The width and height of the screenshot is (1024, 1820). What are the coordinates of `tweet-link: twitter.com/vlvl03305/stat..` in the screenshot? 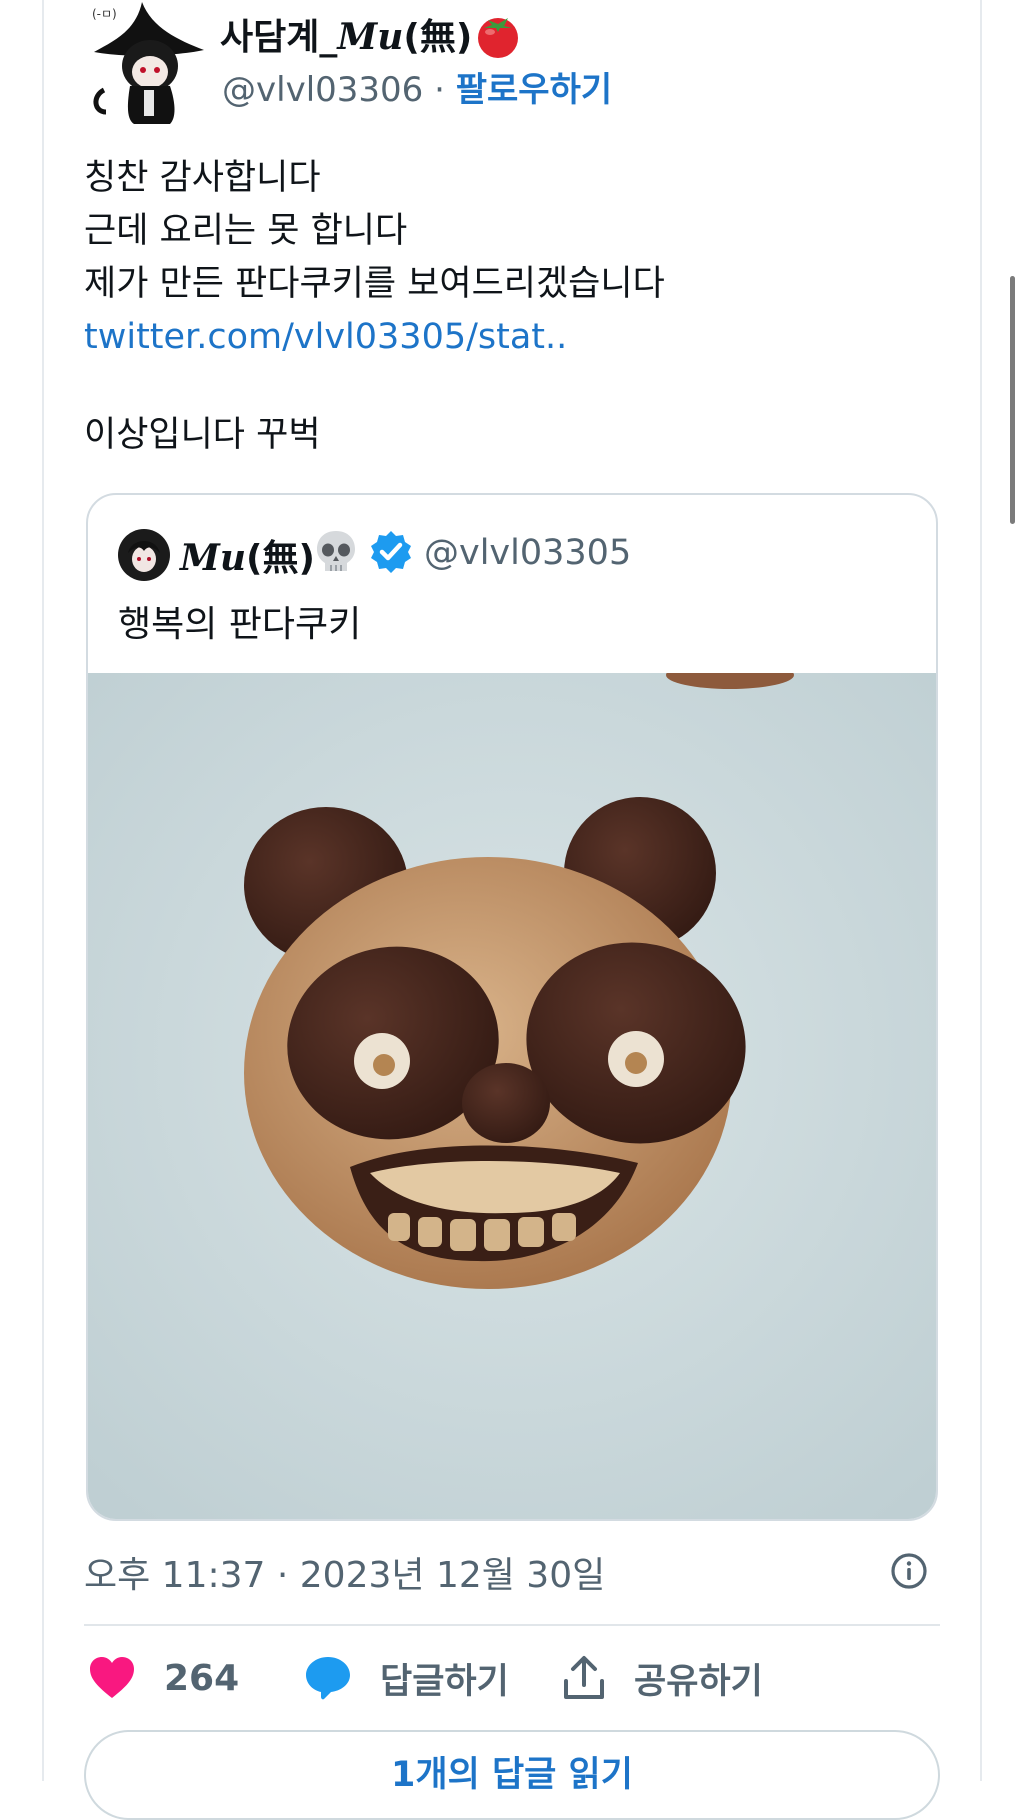 It's located at (374, 337).